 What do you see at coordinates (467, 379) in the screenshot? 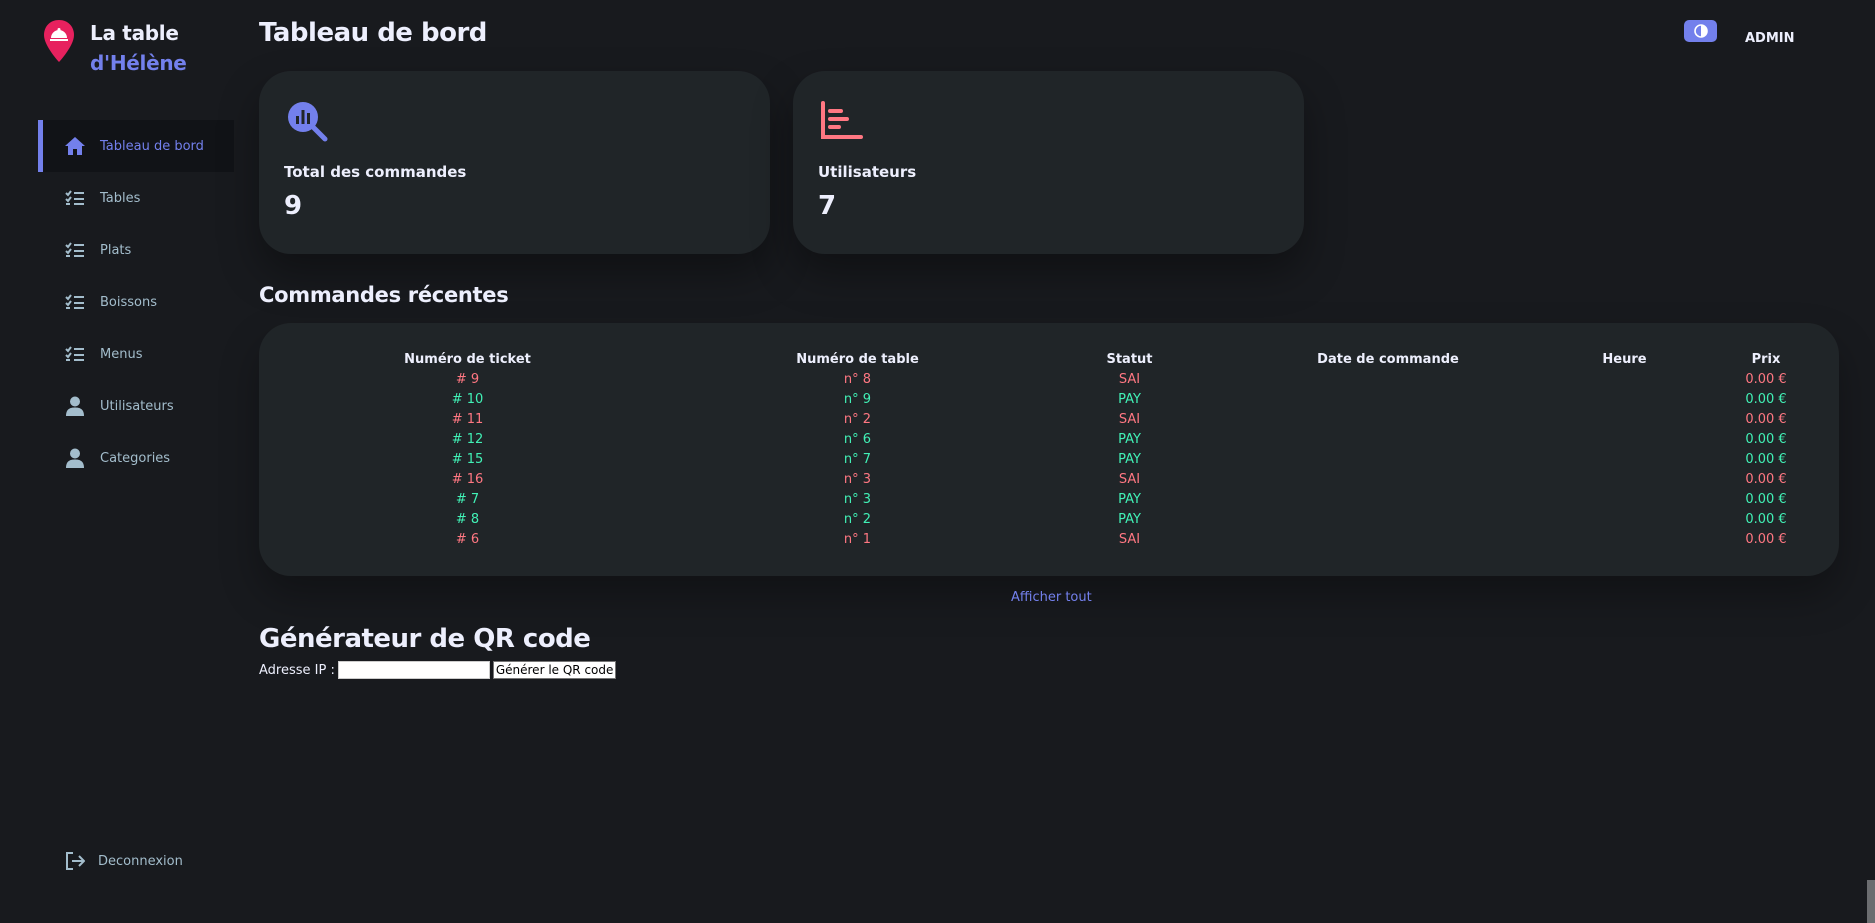
I see `ticket-cell: # 9` at bounding box center [467, 379].